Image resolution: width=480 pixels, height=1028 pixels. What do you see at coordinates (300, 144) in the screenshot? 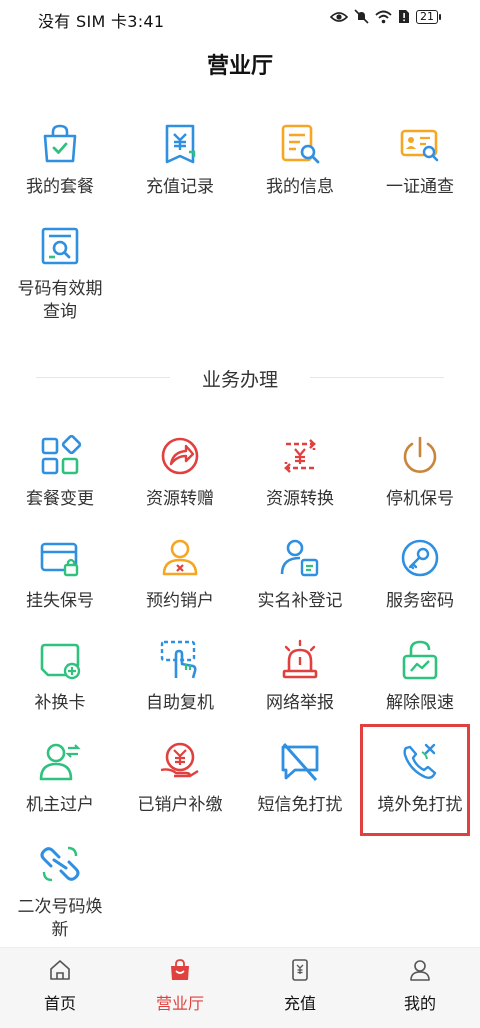
I see `document-search-icon` at bounding box center [300, 144].